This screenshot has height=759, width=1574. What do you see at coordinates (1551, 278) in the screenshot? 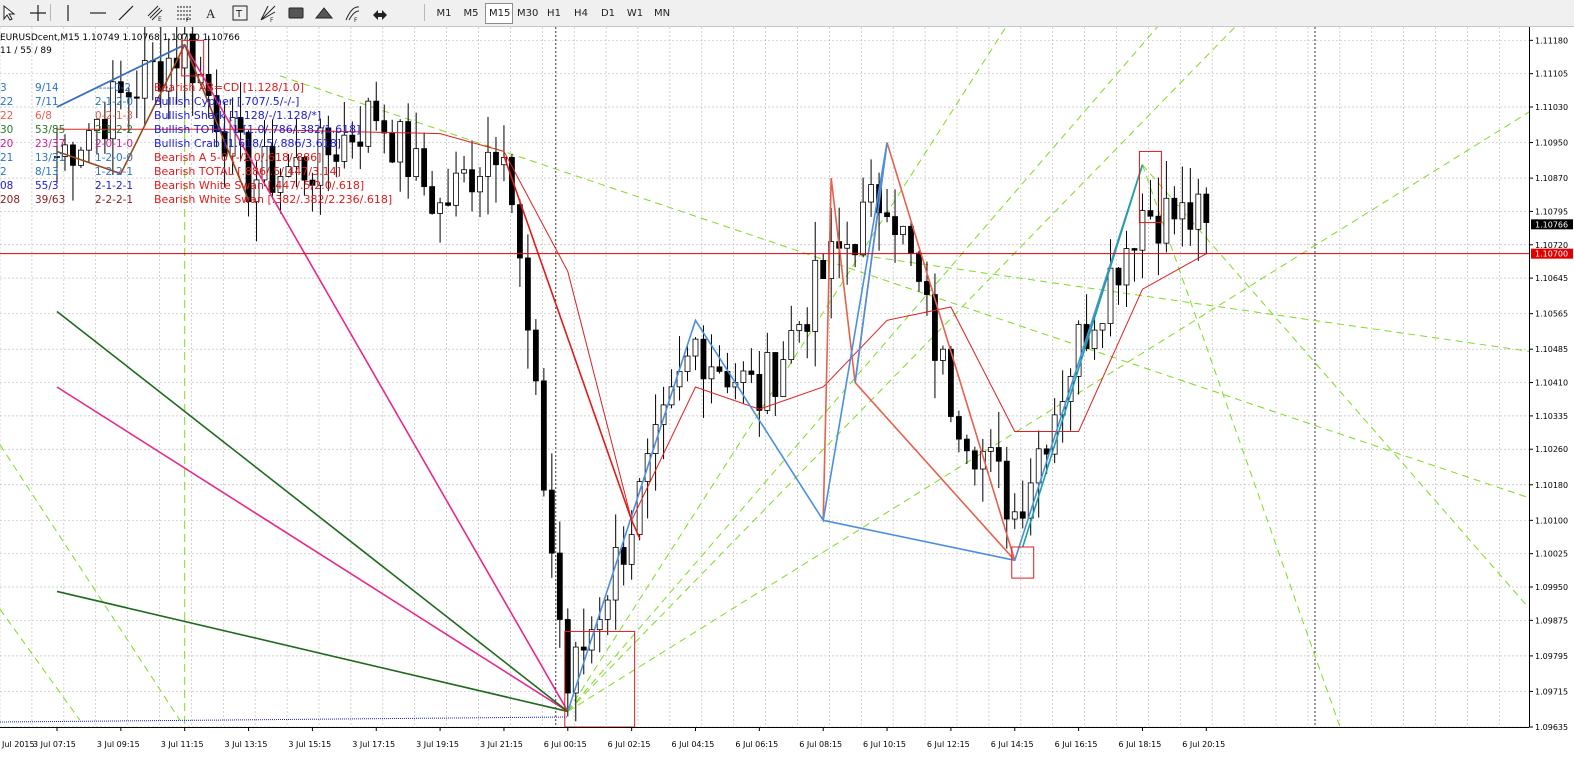
I see `price-tick-label: 1.10645` at bounding box center [1551, 278].